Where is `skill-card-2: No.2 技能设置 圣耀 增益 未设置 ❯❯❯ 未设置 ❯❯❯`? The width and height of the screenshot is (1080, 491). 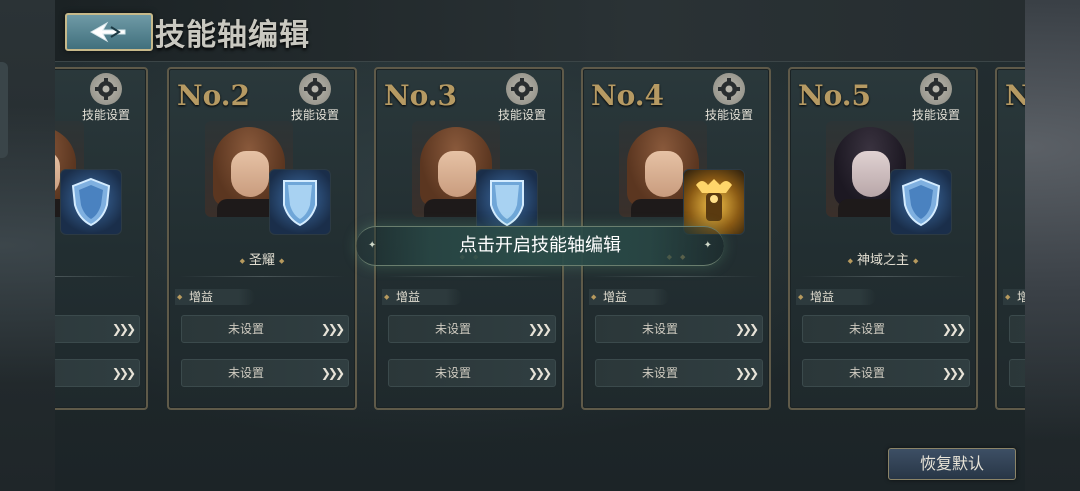
skill-card-2: No.2 技能设置 圣耀 增益 未设置 ❯❯❯ 未设置 ❯❯❯ is located at coordinates (262, 238).